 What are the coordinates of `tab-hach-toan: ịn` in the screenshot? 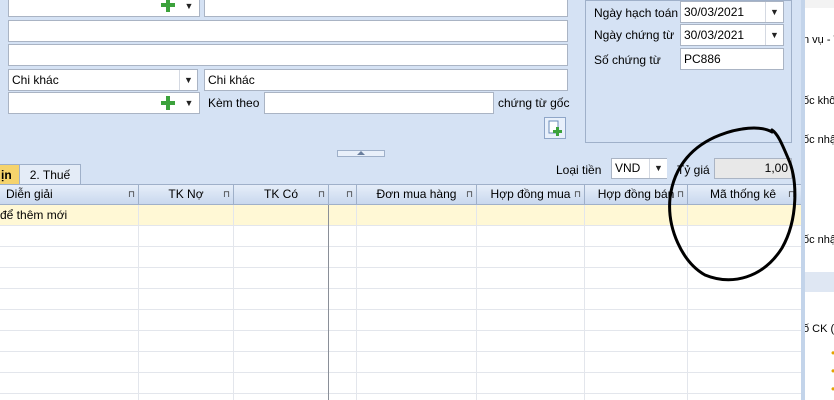 It's located at (10, 174).